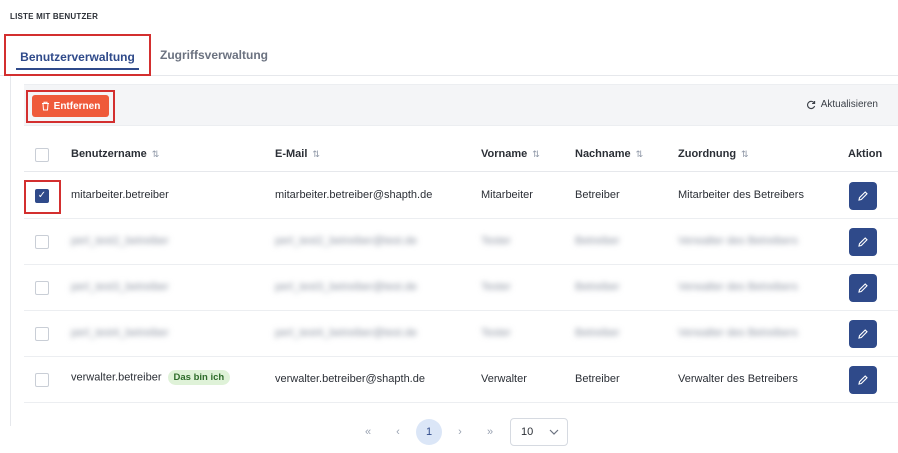 This screenshot has height=453, width=898. What do you see at coordinates (354, 195) in the screenshot?
I see `cell-email: mitarbeiter.betreiber@shapth.de` at bounding box center [354, 195].